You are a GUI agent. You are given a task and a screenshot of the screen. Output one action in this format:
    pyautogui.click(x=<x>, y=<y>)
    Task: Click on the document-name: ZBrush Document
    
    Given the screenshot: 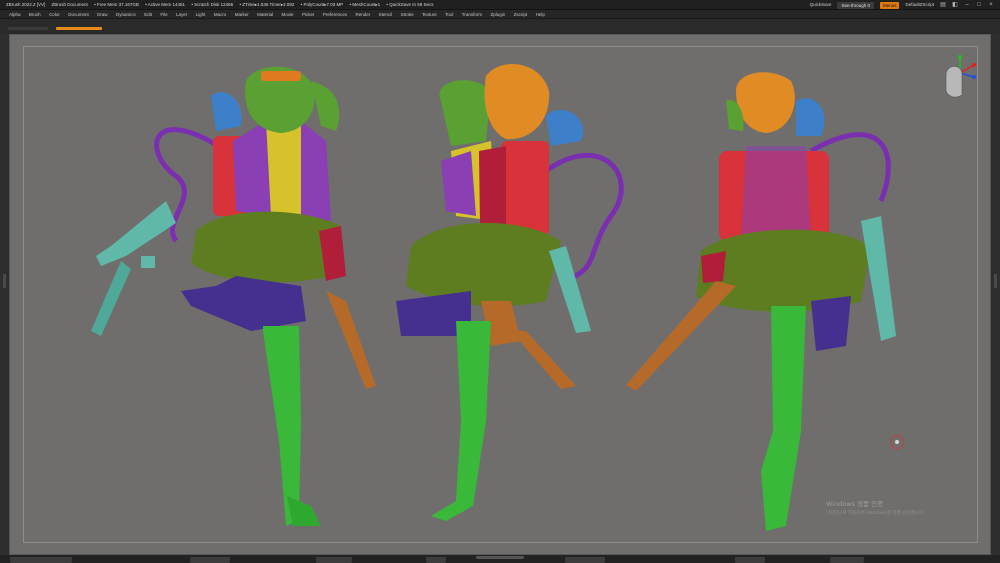 What is the action you would take?
    pyautogui.click(x=69, y=4)
    